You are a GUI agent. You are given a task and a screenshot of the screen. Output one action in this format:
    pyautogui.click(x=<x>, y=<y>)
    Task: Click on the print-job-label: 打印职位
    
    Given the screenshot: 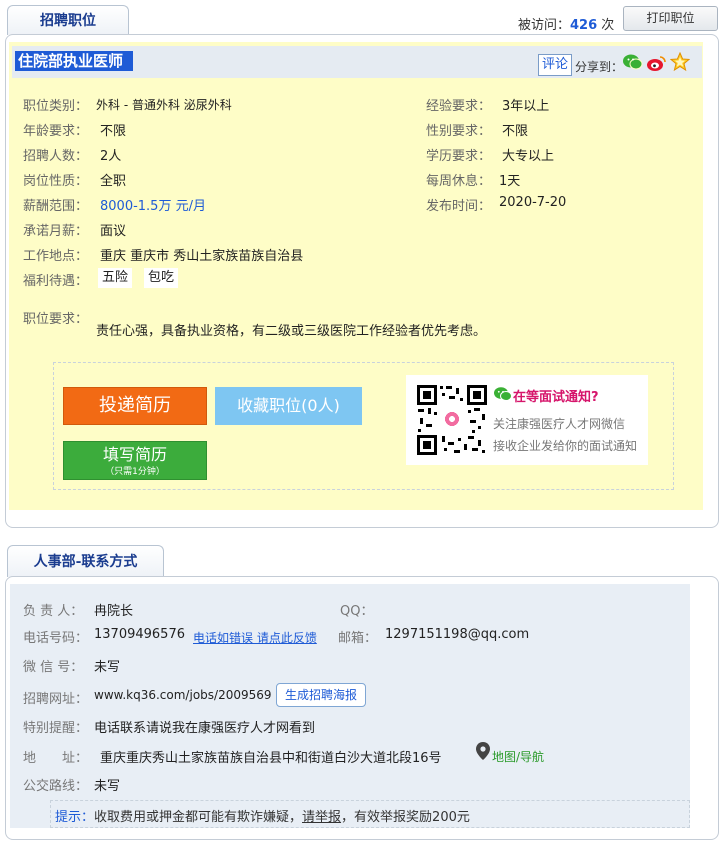 What is the action you would take?
    pyautogui.click(x=670, y=18)
    